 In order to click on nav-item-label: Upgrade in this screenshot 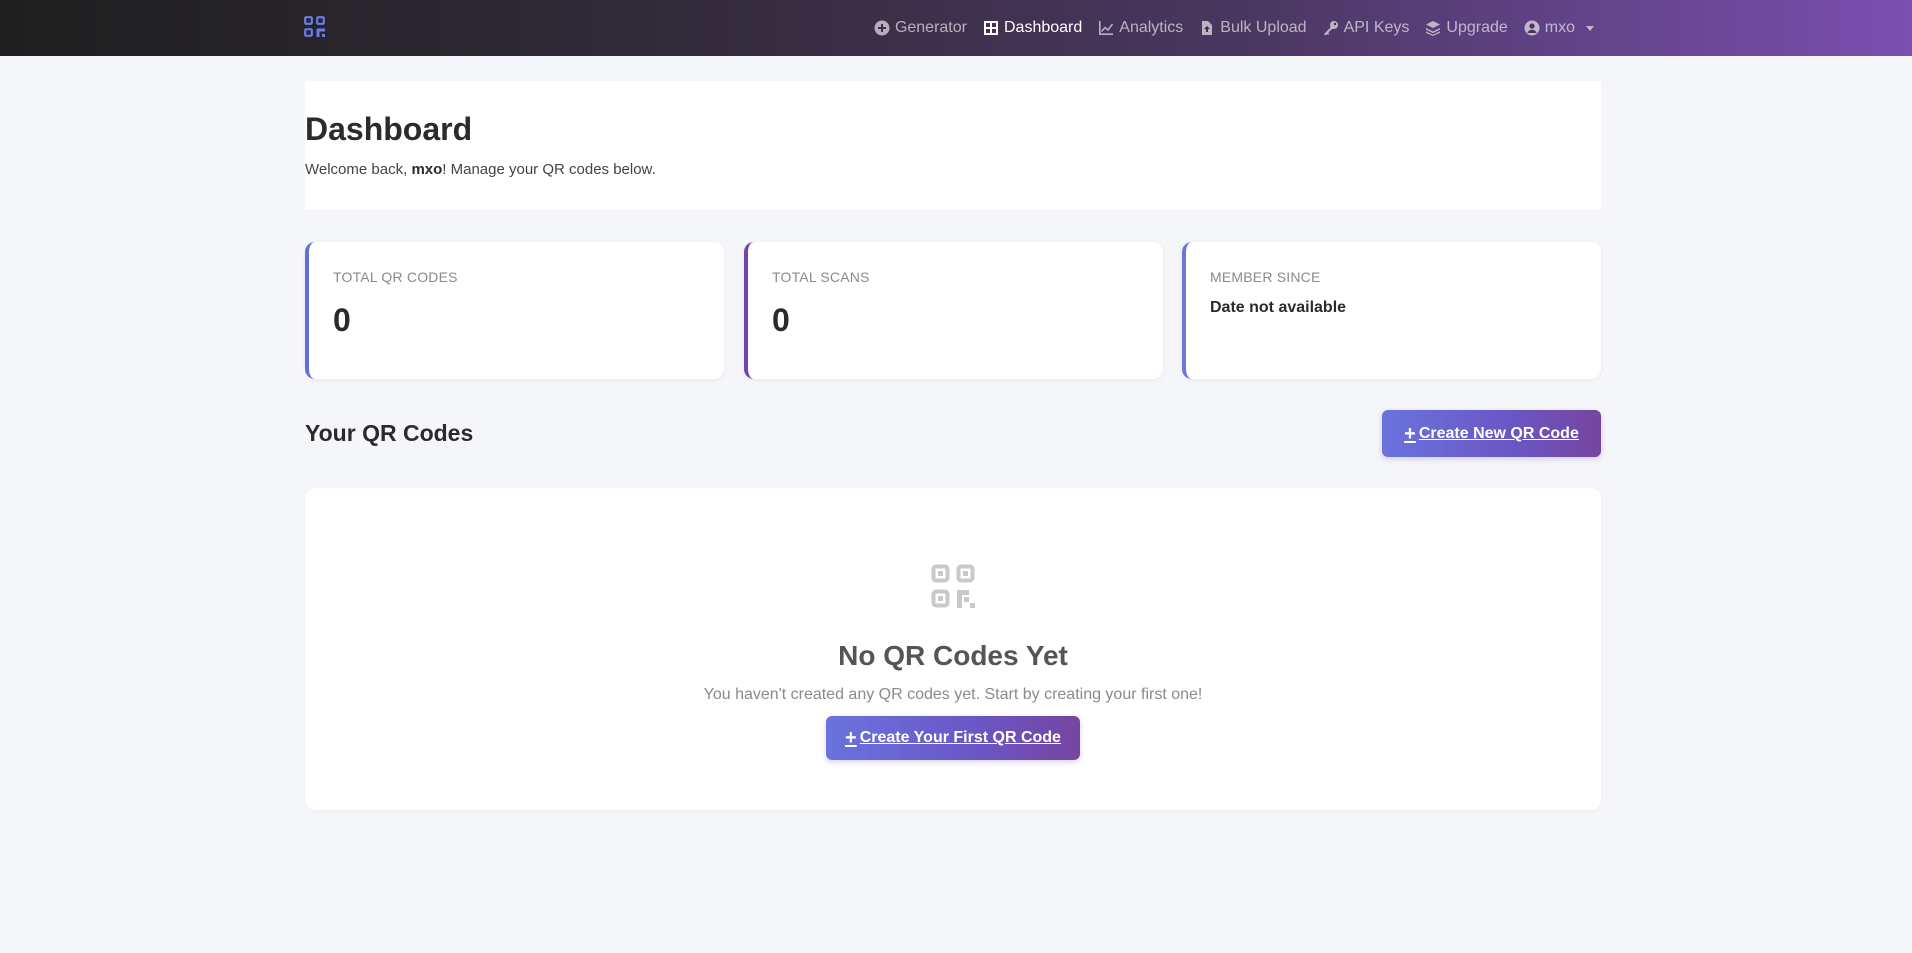, I will do `click(1477, 27)`.